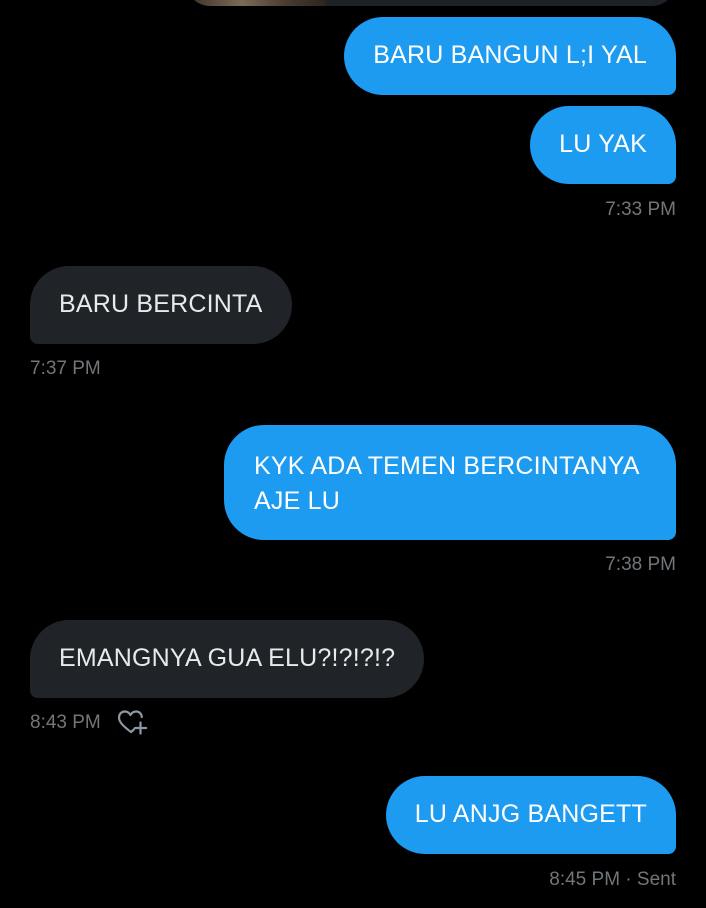  I want to click on timestamp-text: 7:33 PM, so click(640, 209).